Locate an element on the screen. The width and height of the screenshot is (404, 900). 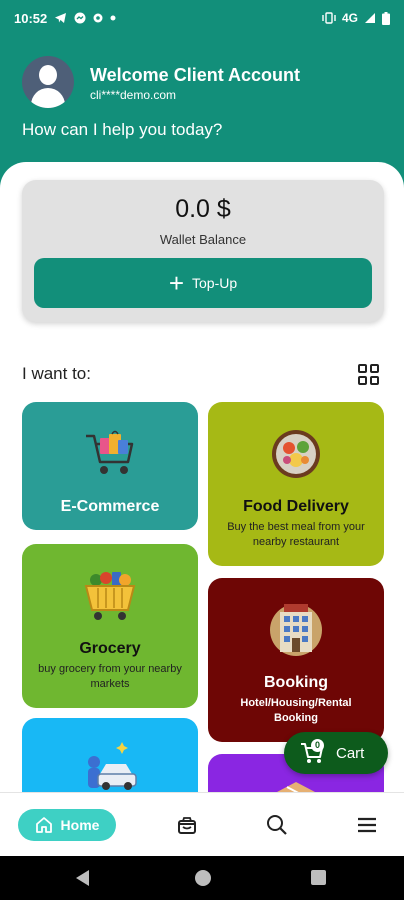
tile-title-booking: Booking is located at coordinates (296, 682).